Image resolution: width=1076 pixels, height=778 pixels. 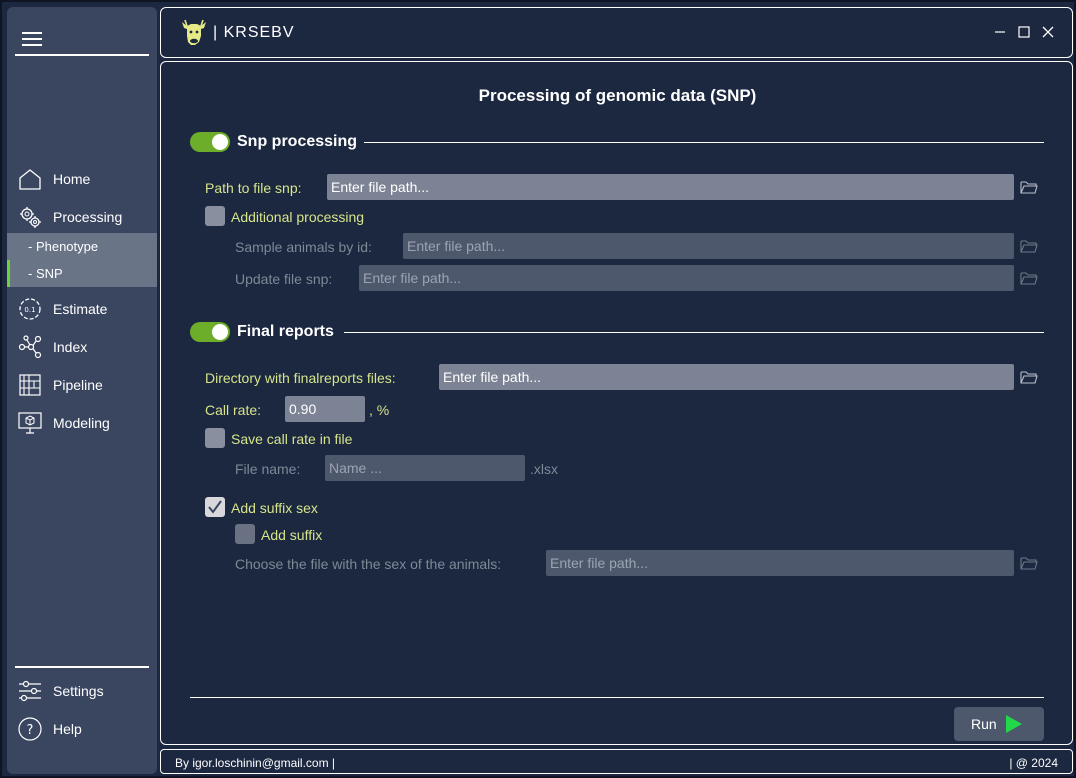 I want to click on hamburger-icon, so click(x=33, y=39).